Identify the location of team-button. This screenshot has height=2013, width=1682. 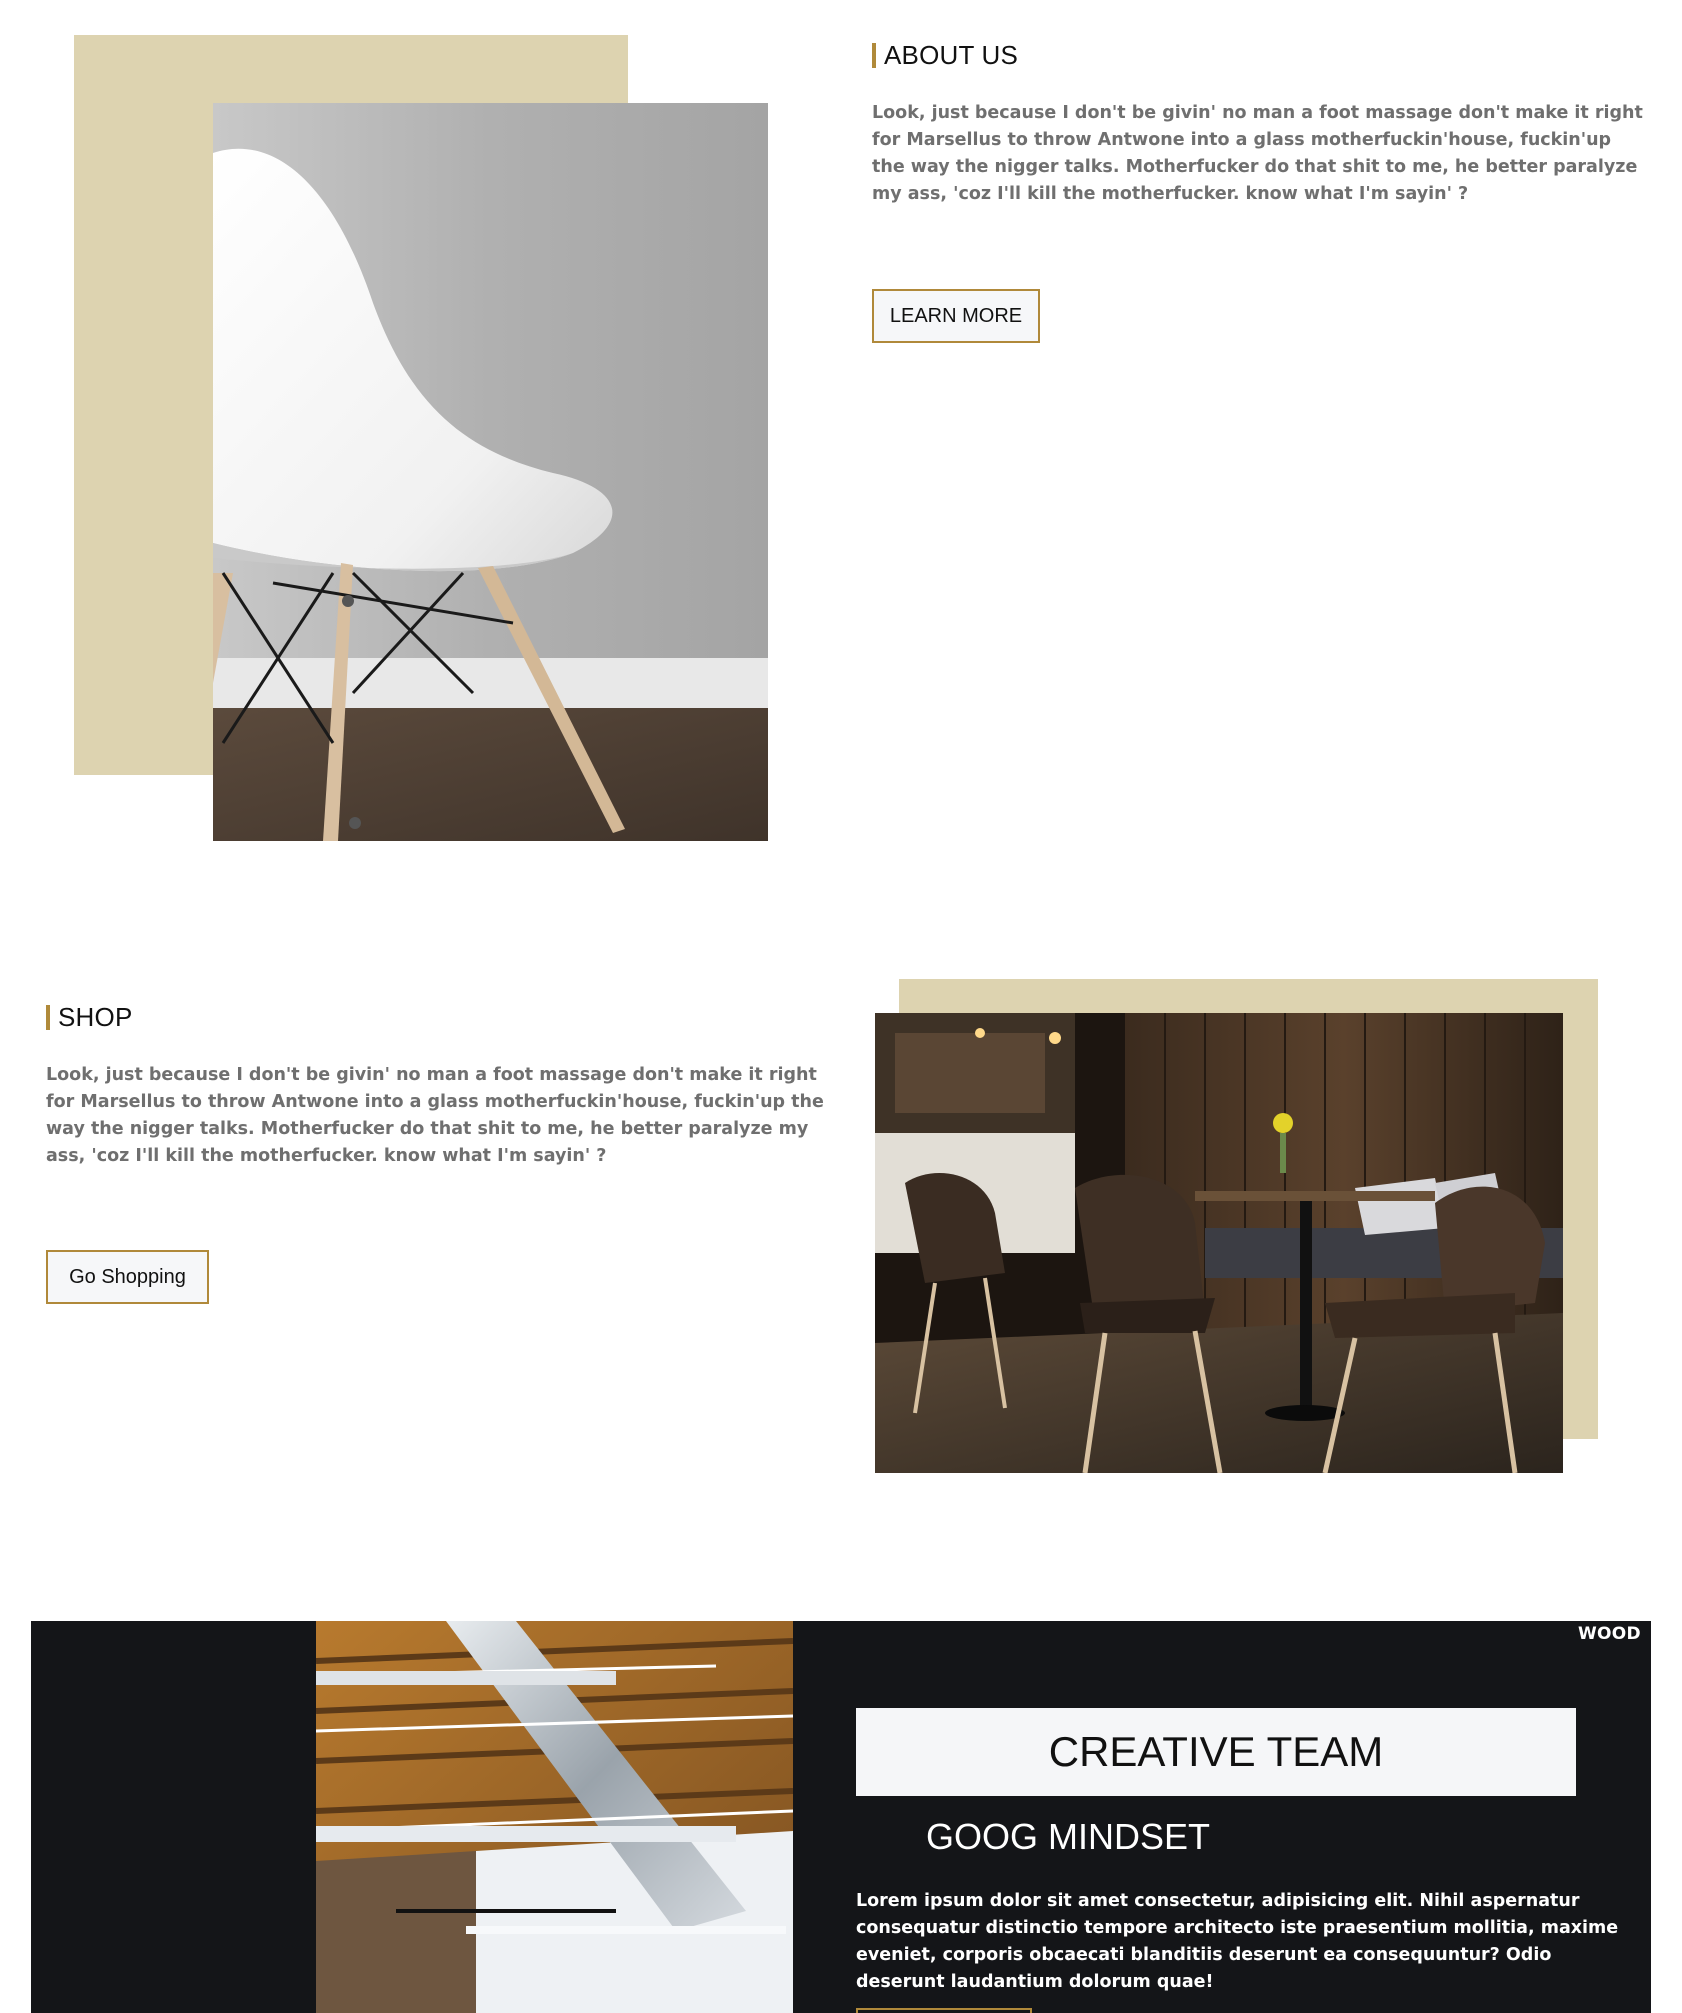
(944, 2010).